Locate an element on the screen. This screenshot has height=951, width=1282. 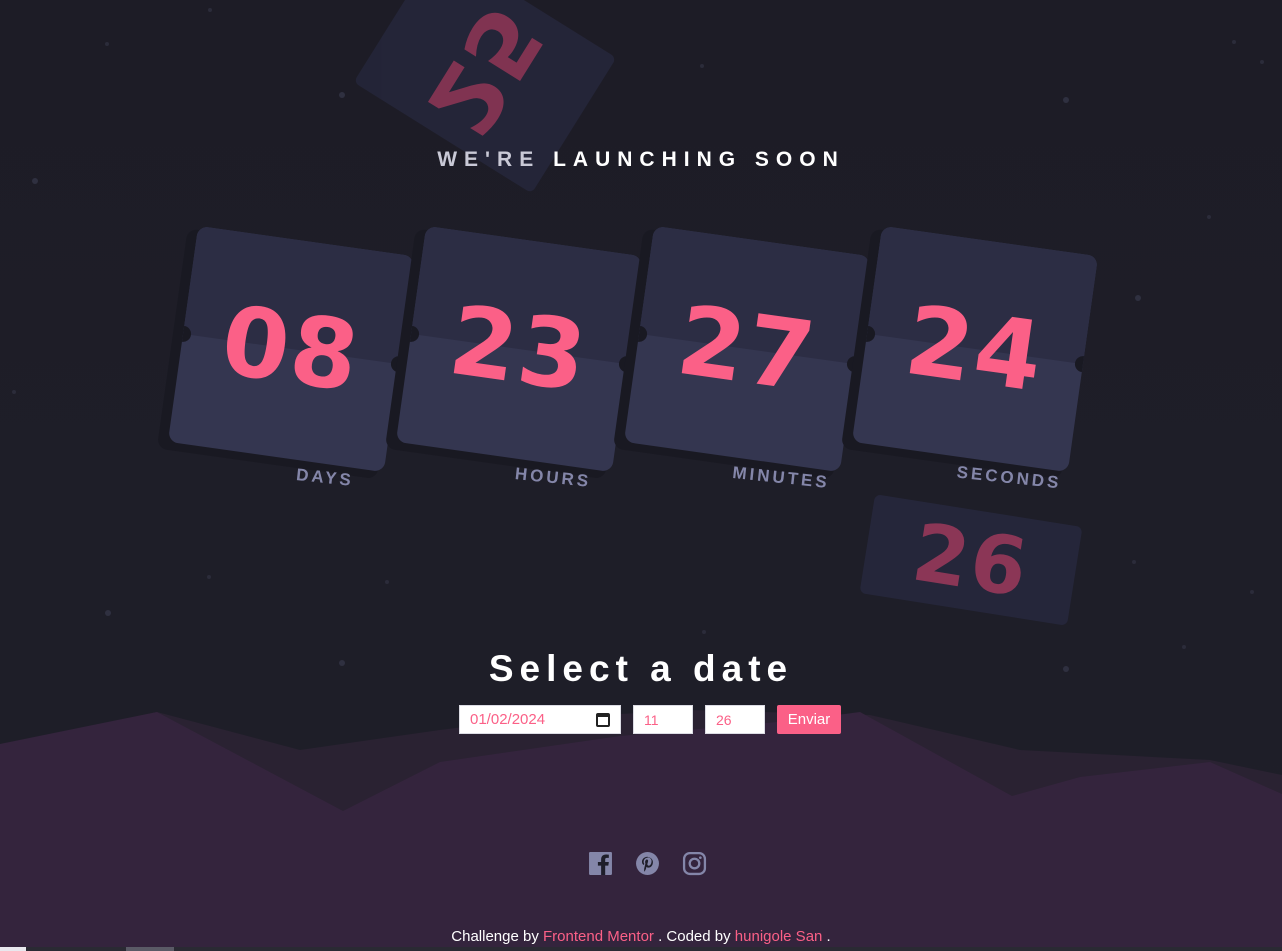
scrollbar-thumb is located at coordinates (150, 949).